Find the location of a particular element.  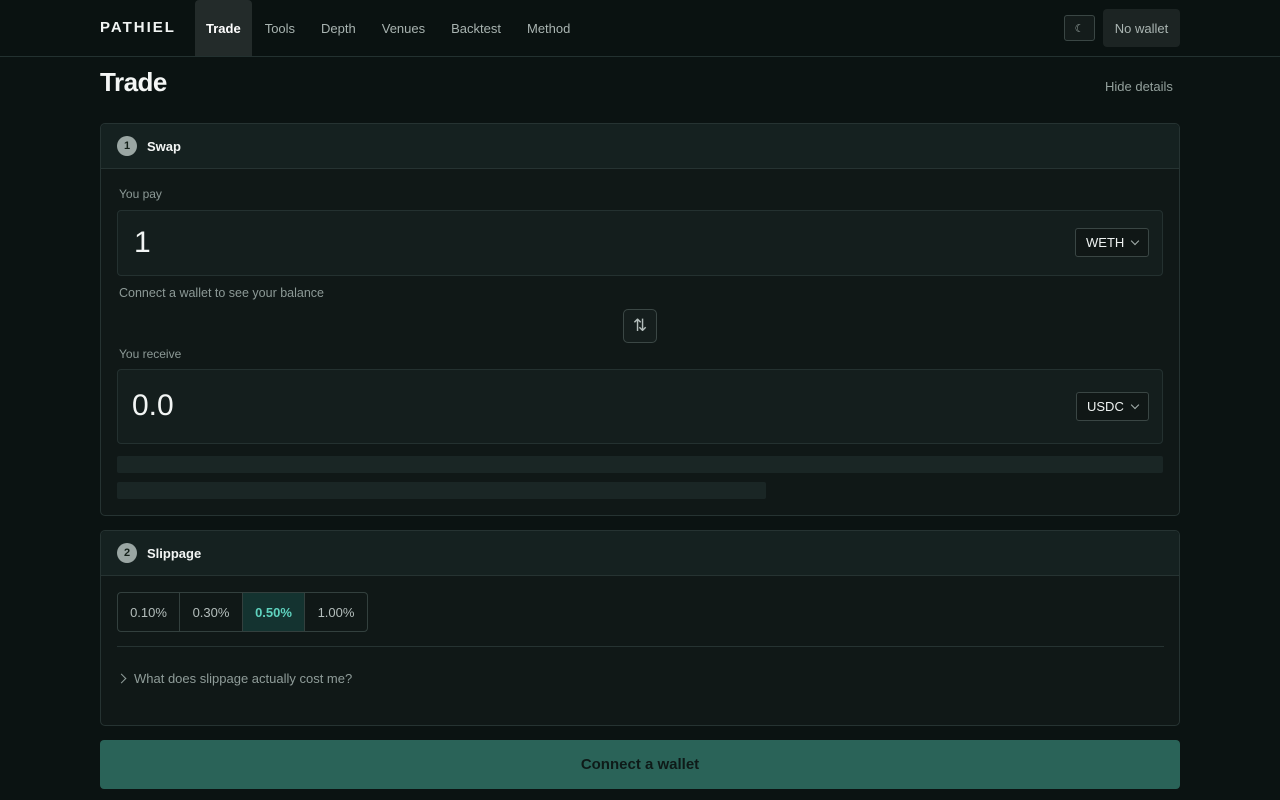

moon-icon: ☾ is located at coordinates (1079, 28).